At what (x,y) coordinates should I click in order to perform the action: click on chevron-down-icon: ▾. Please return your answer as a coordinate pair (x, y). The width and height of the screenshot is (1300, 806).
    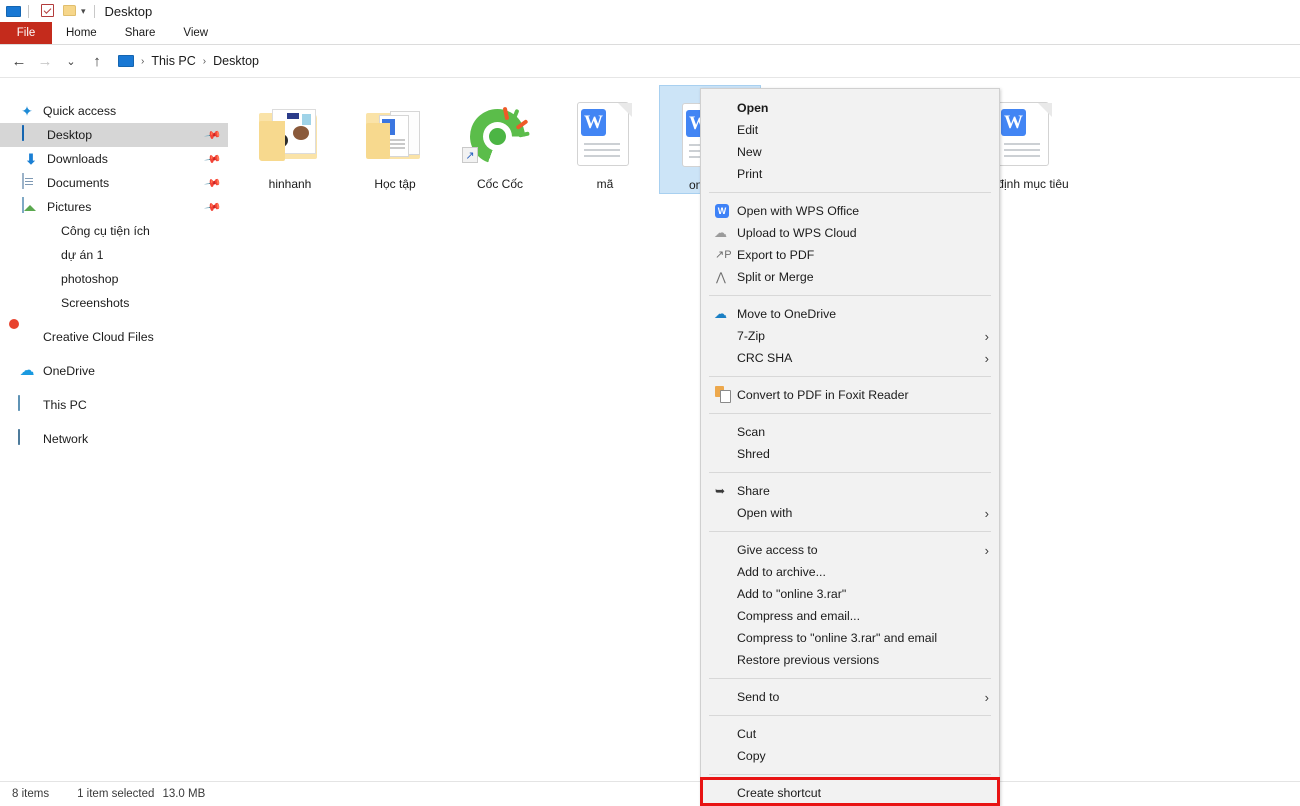
    Looking at the image, I should click on (83, 11).